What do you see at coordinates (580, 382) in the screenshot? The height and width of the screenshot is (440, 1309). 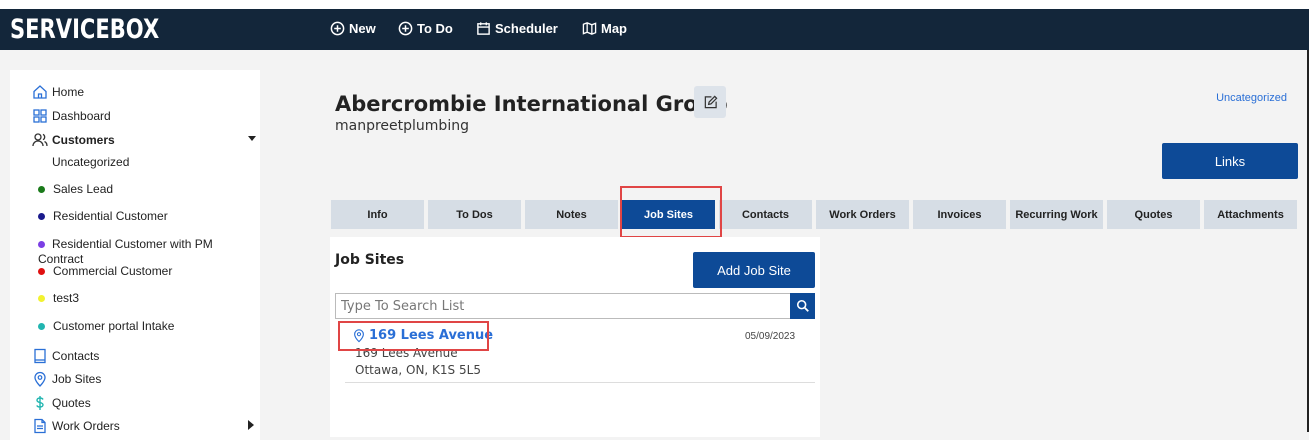 I see `divider` at bounding box center [580, 382].